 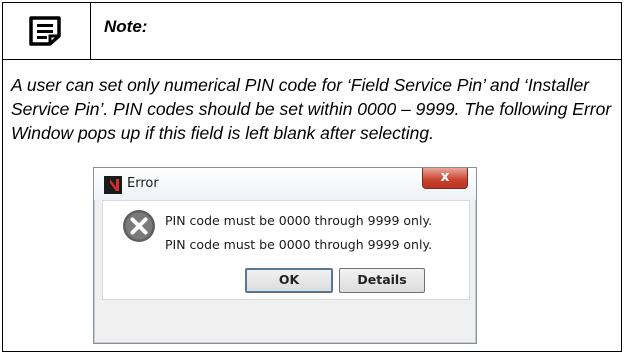 What do you see at coordinates (126, 26) in the screenshot?
I see `note-title: Note:` at bounding box center [126, 26].